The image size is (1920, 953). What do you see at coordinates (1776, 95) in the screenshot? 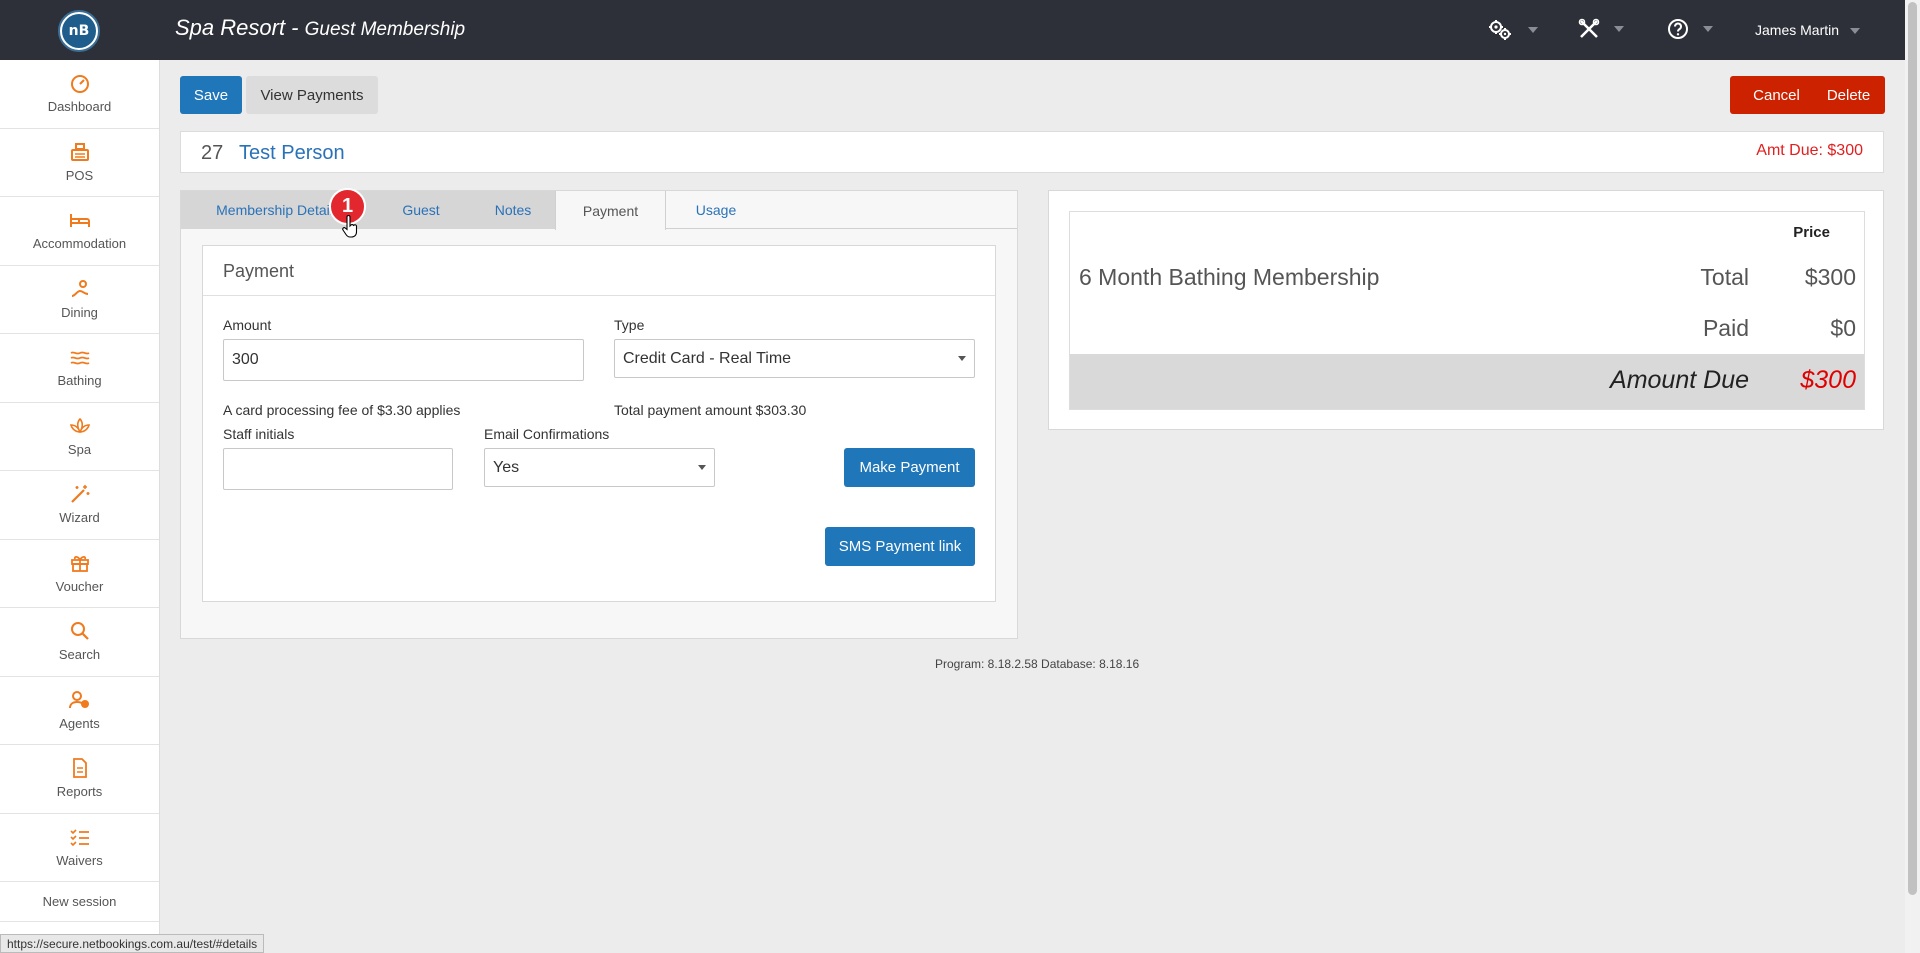
I see `cancel-button: Cancel` at bounding box center [1776, 95].